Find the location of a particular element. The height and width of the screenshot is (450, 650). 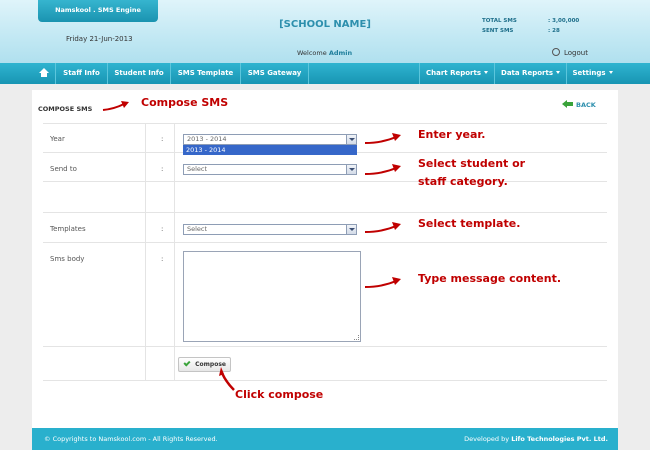

back-label: BACK is located at coordinates (586, 105).